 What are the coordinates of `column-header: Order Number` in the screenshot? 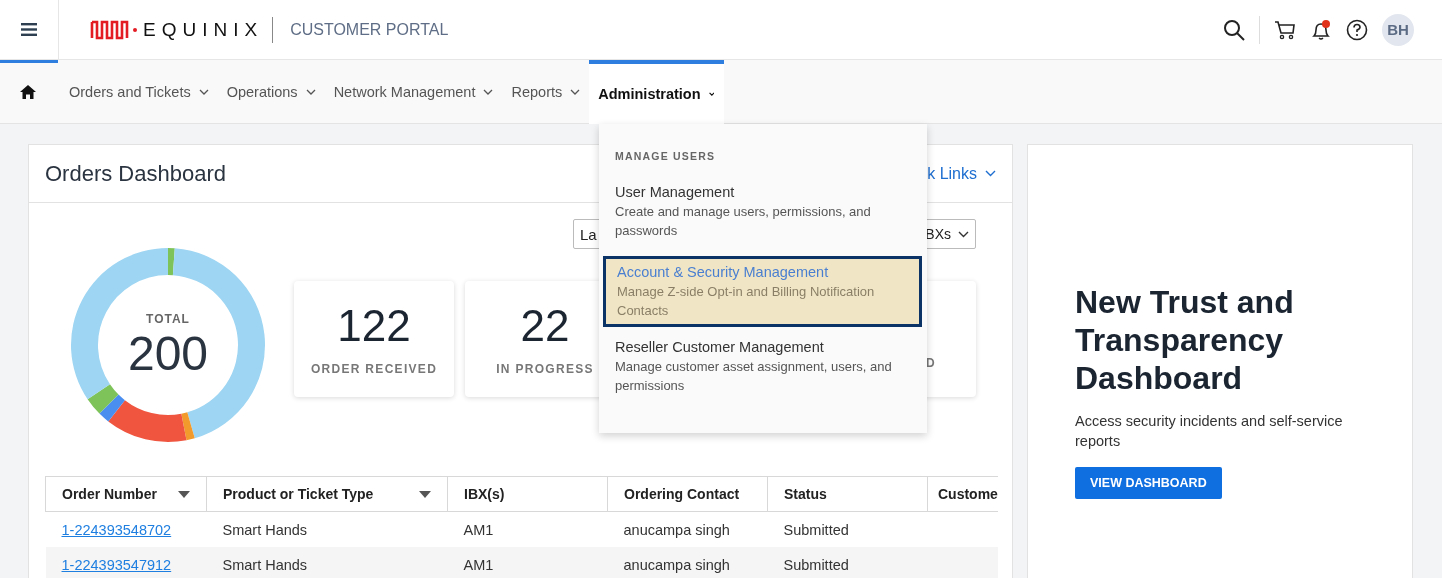 It's located at (126, 494).